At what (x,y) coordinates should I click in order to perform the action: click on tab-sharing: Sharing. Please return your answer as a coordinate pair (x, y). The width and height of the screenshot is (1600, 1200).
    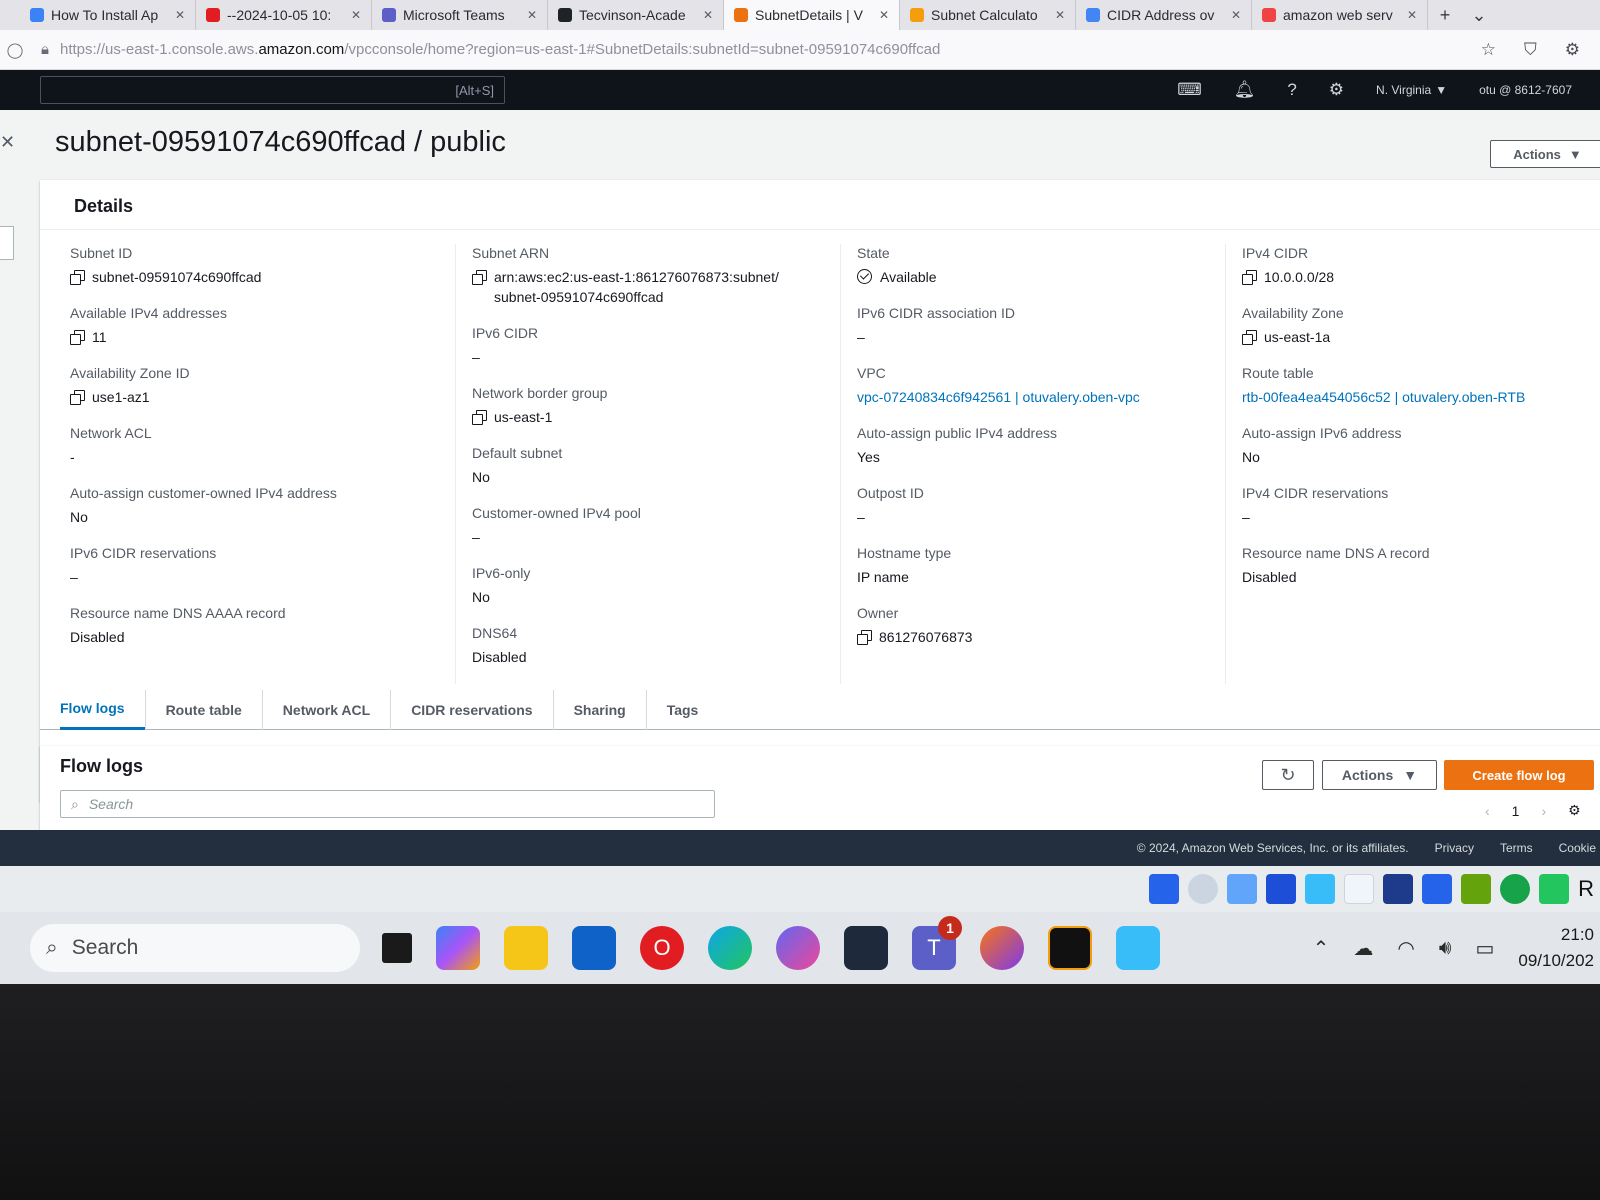
    Looking at the image, I should click on (599, 709).